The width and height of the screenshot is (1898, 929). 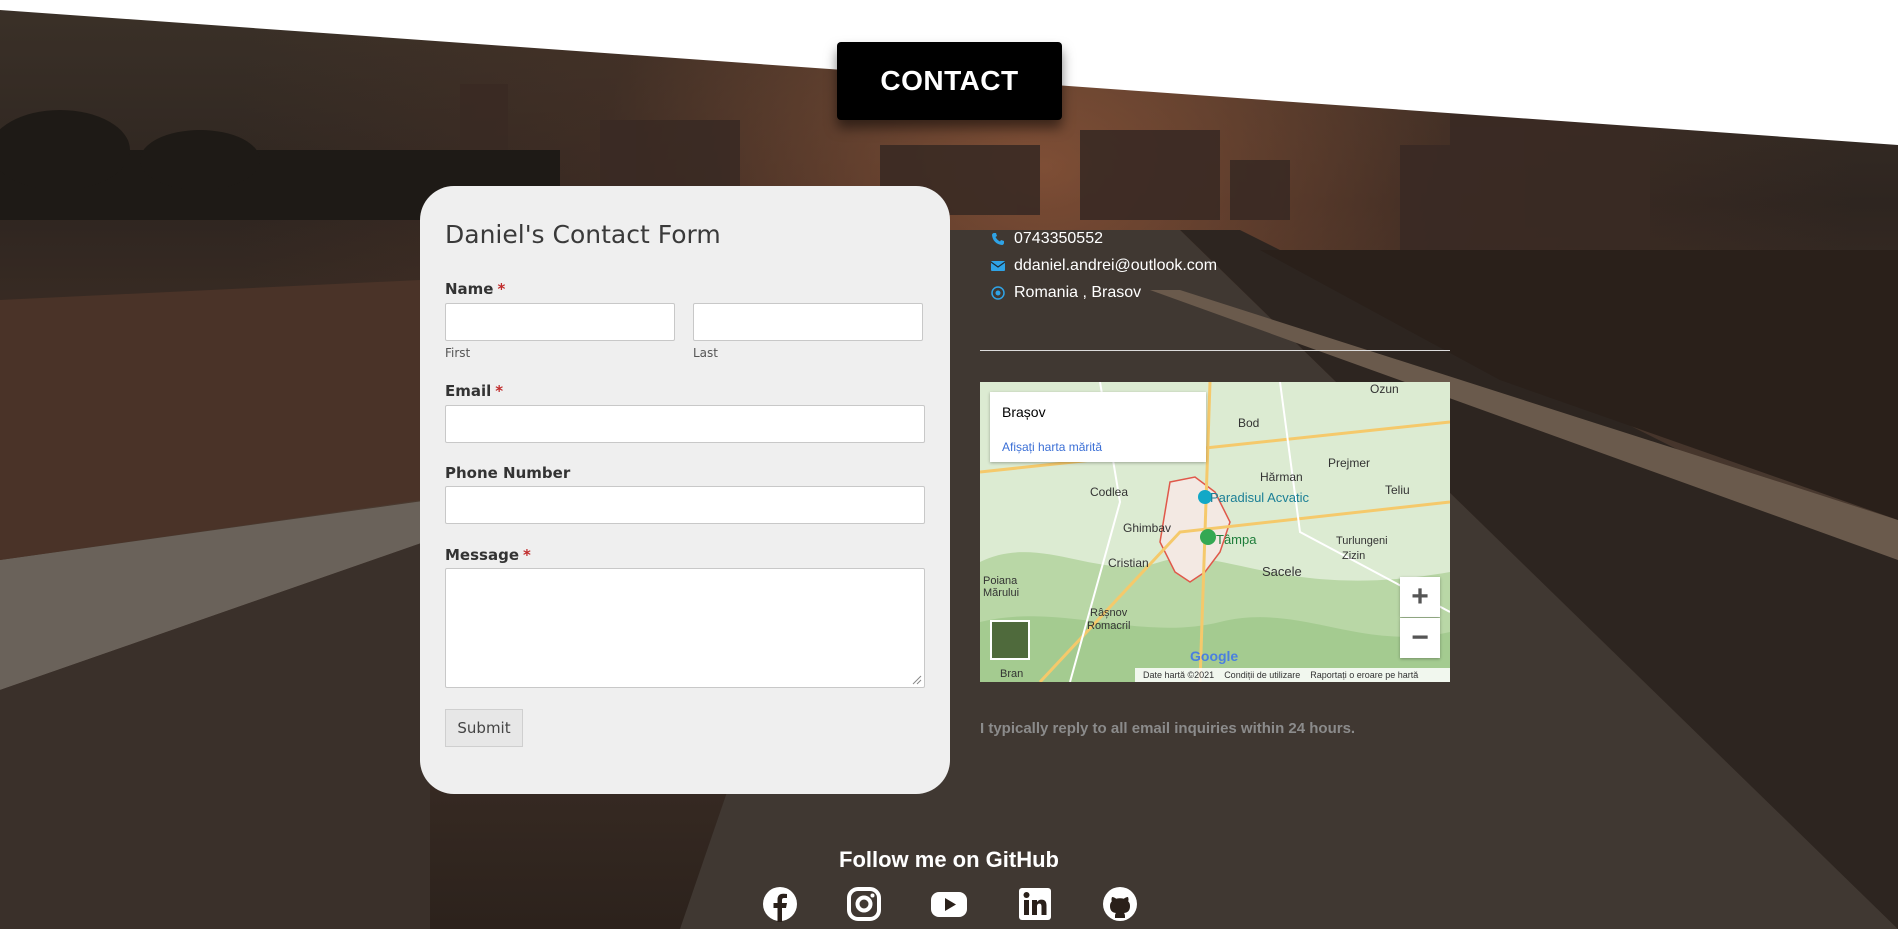 I want to click on email-label: Email *, so click(x=474, y=391).